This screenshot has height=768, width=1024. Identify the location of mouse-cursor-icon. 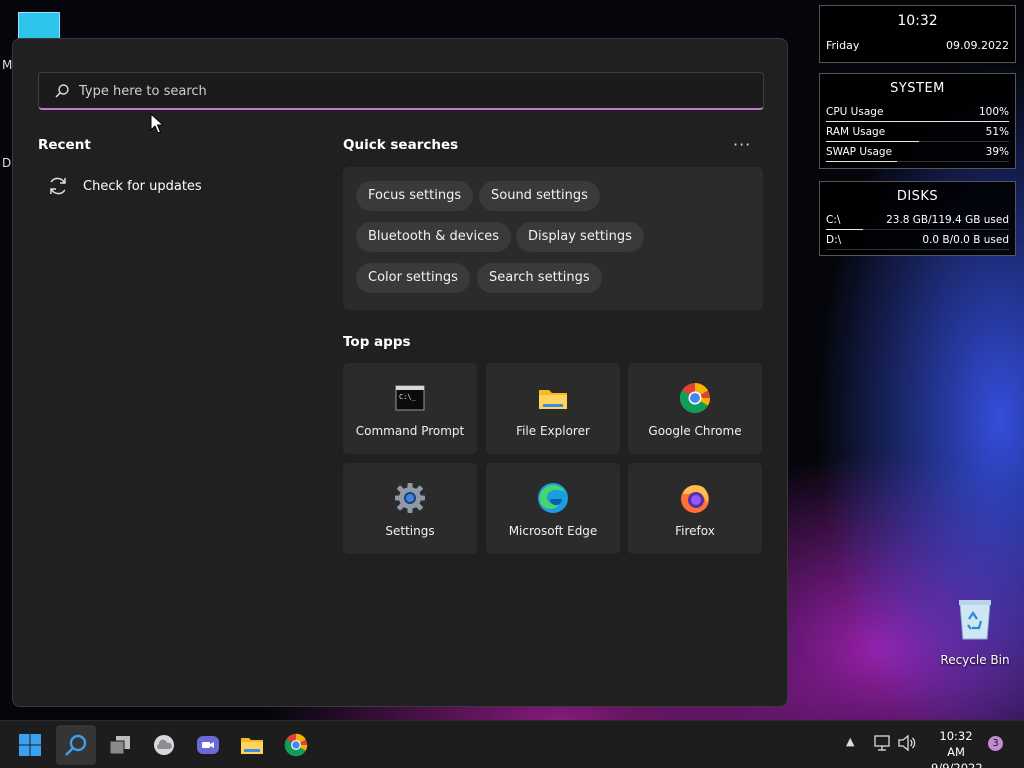
(157, 123).